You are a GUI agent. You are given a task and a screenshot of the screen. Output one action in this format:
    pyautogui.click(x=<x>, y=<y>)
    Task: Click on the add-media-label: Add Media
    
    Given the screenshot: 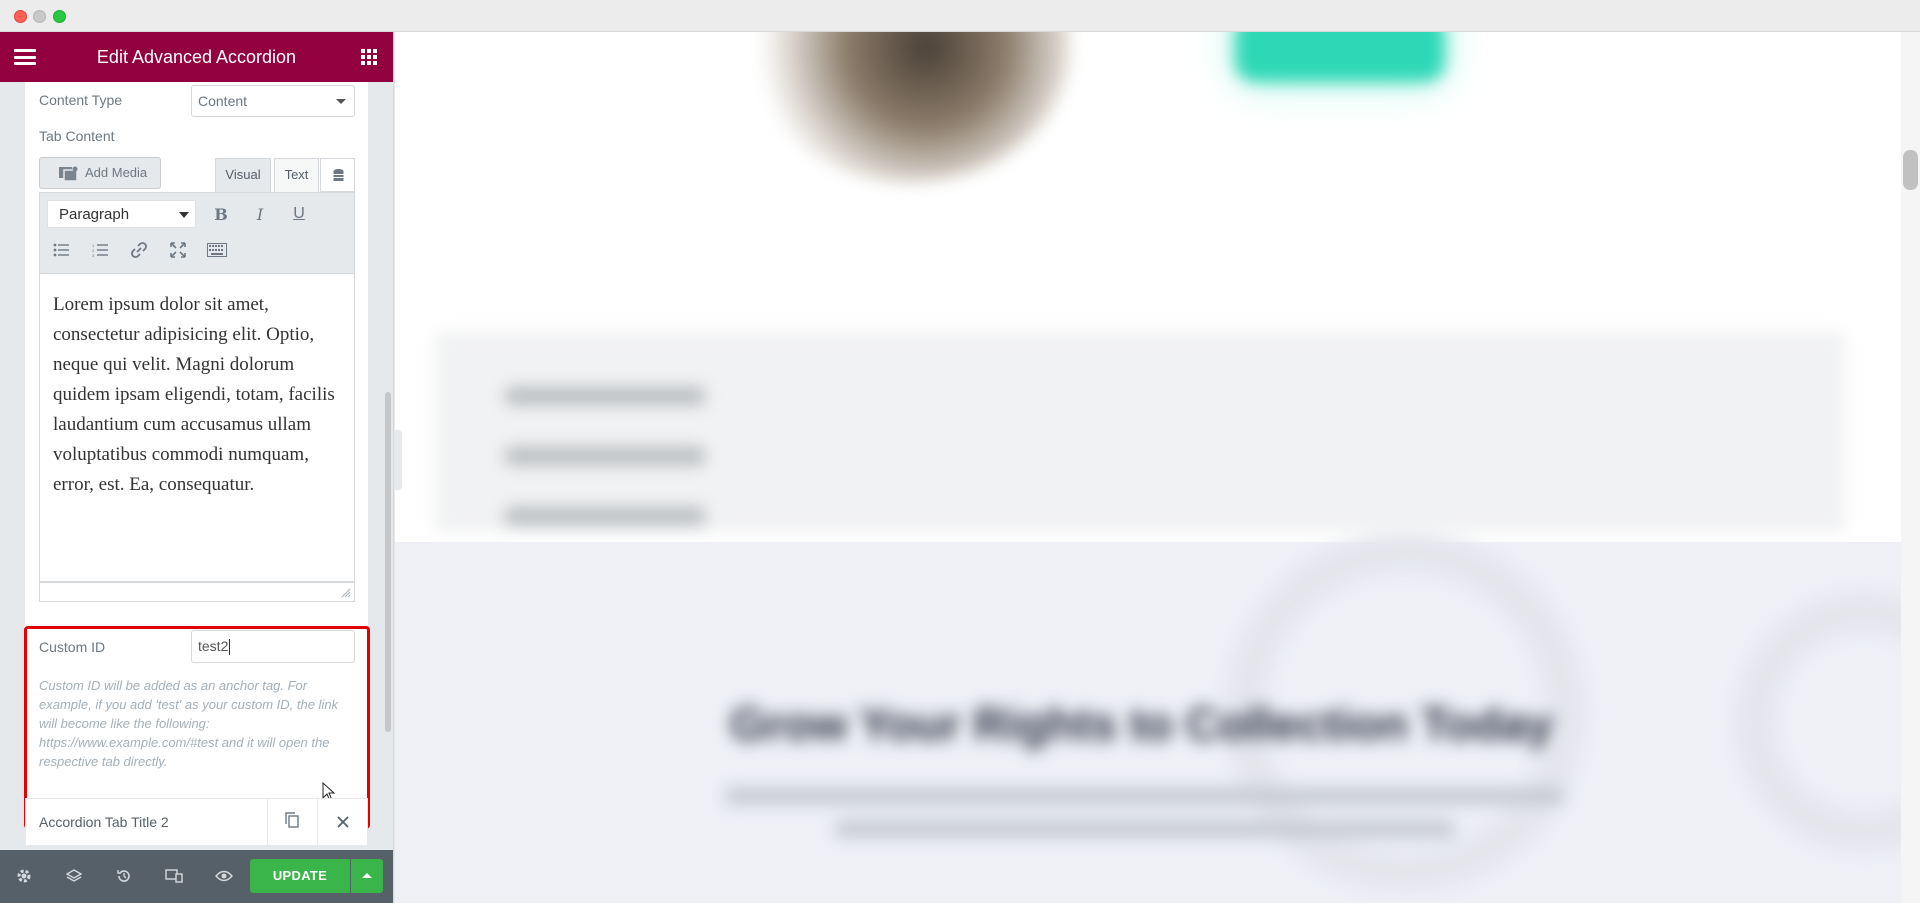 What is the action you would take?
    pyautogui.click(x=116, y=172)
    